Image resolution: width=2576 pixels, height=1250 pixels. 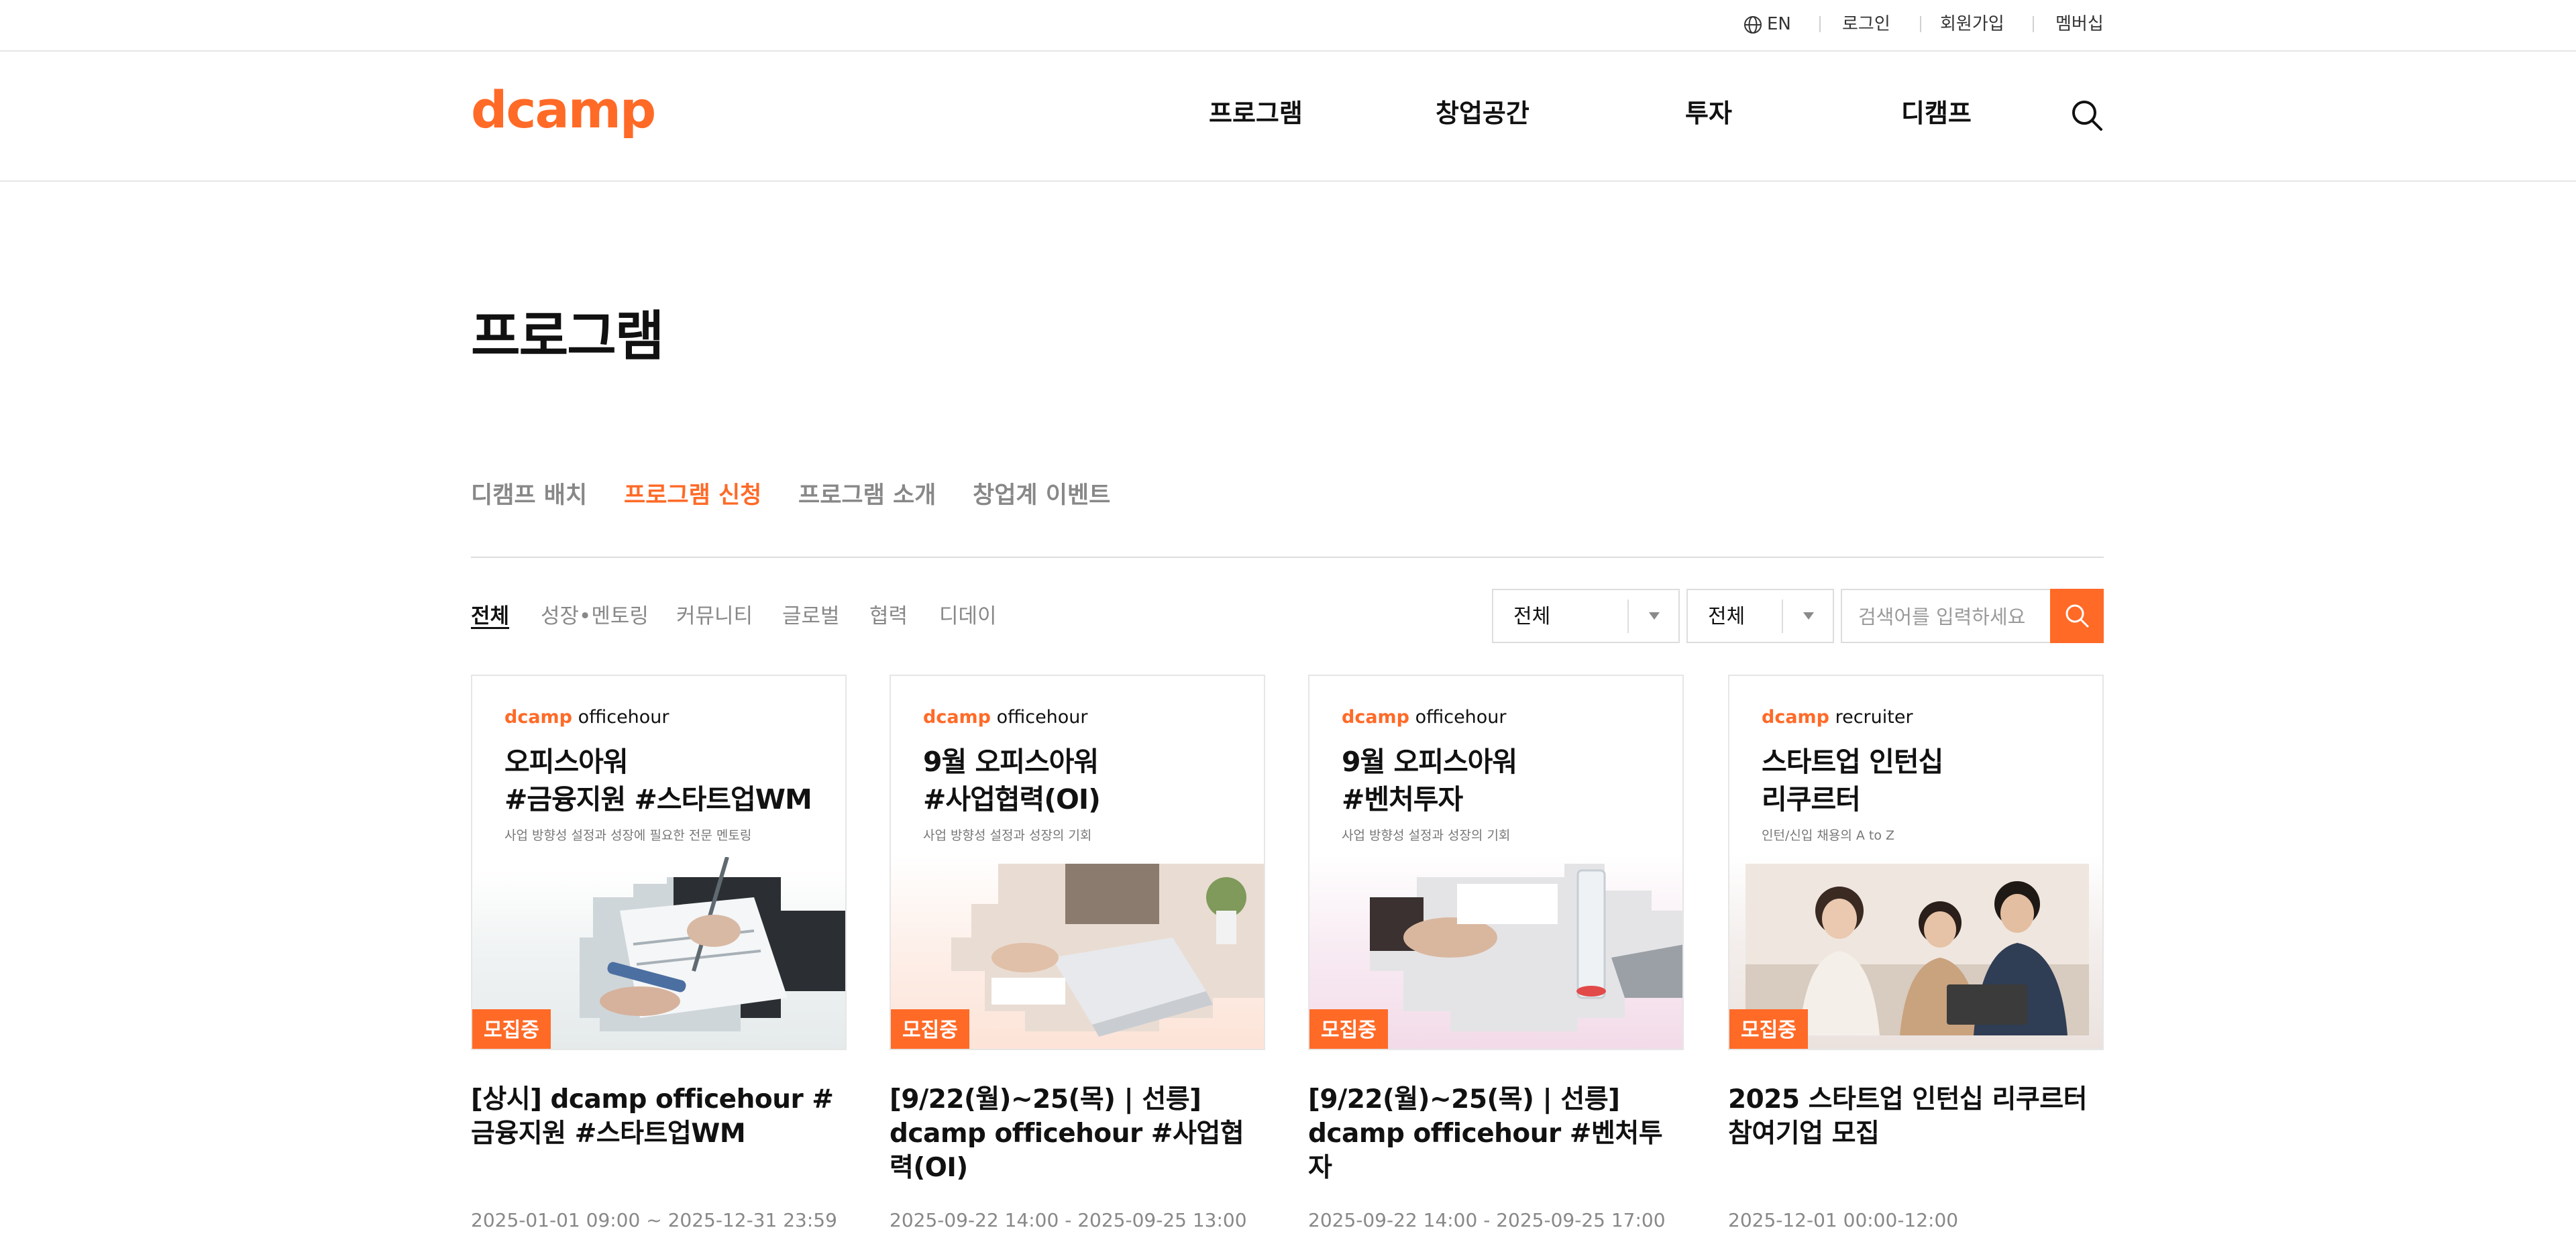 What do you see at coordinates (1068, 1220) in the screenshot?
I see `card-date: 2025-09-22 14:00 - 2025-09-25 13:00` at bounding box center [1068, 1220].